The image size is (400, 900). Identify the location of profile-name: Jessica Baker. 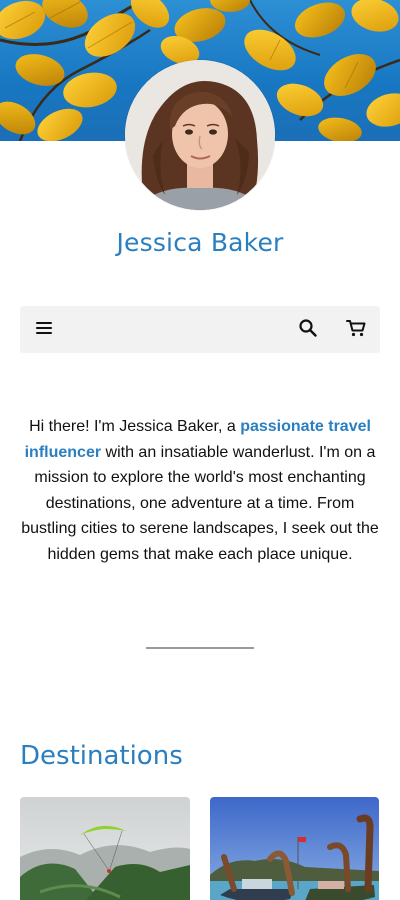
(200, 242).